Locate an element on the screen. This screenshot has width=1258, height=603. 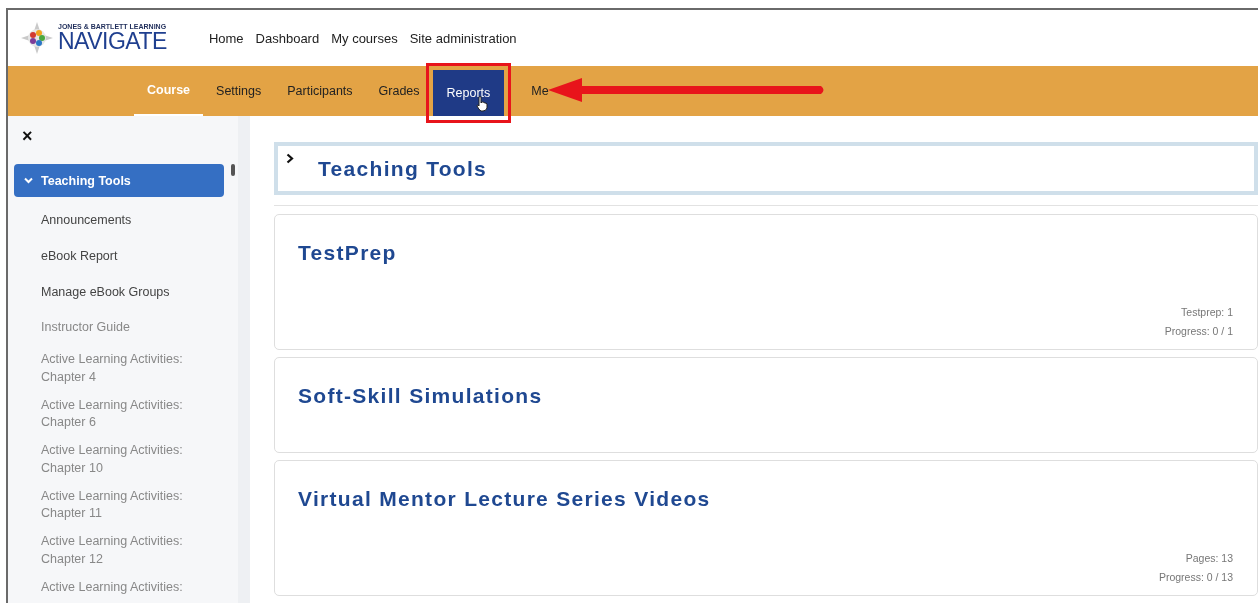
arrow-icon is located at coordinates (687, 90).